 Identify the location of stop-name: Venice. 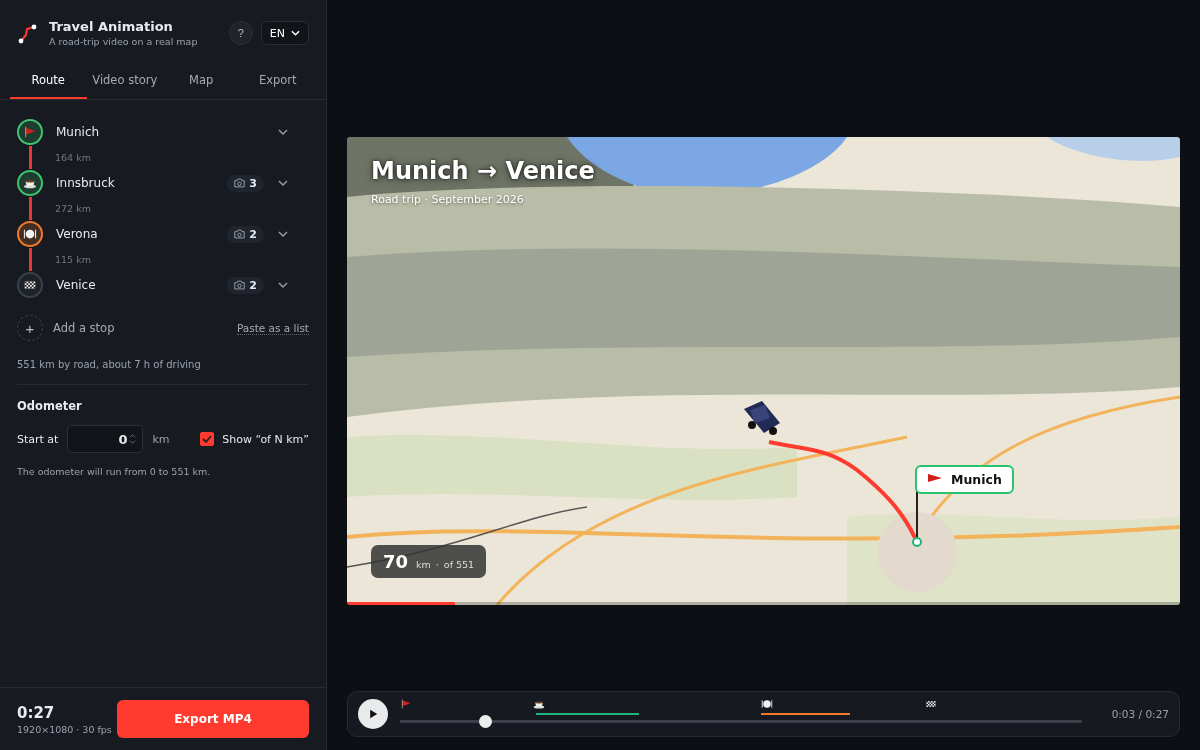
(142, 285).